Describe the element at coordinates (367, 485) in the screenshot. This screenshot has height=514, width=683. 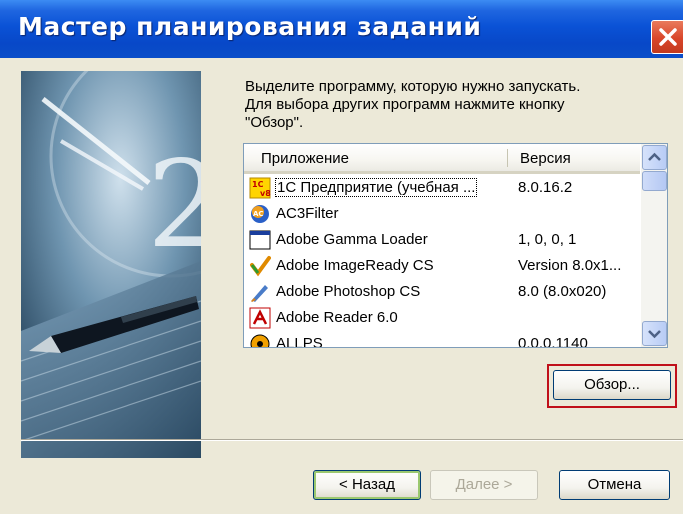
I see `back-button: < Назад` at that location.